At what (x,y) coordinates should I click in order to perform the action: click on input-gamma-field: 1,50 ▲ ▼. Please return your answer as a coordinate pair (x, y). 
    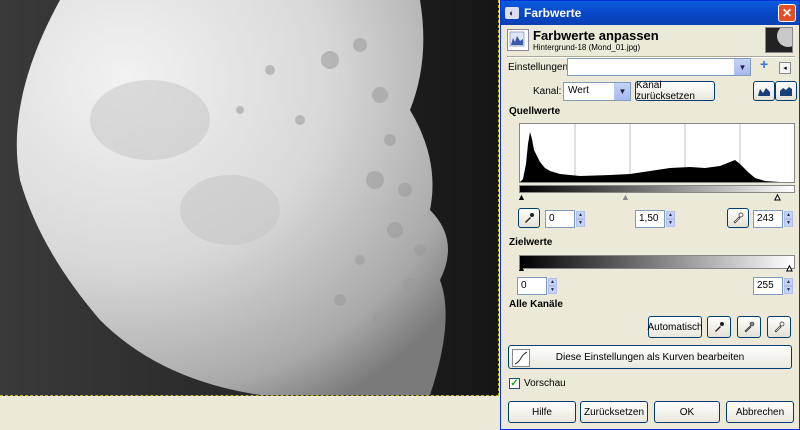
    Looking at the image, I should click on (655, 219).